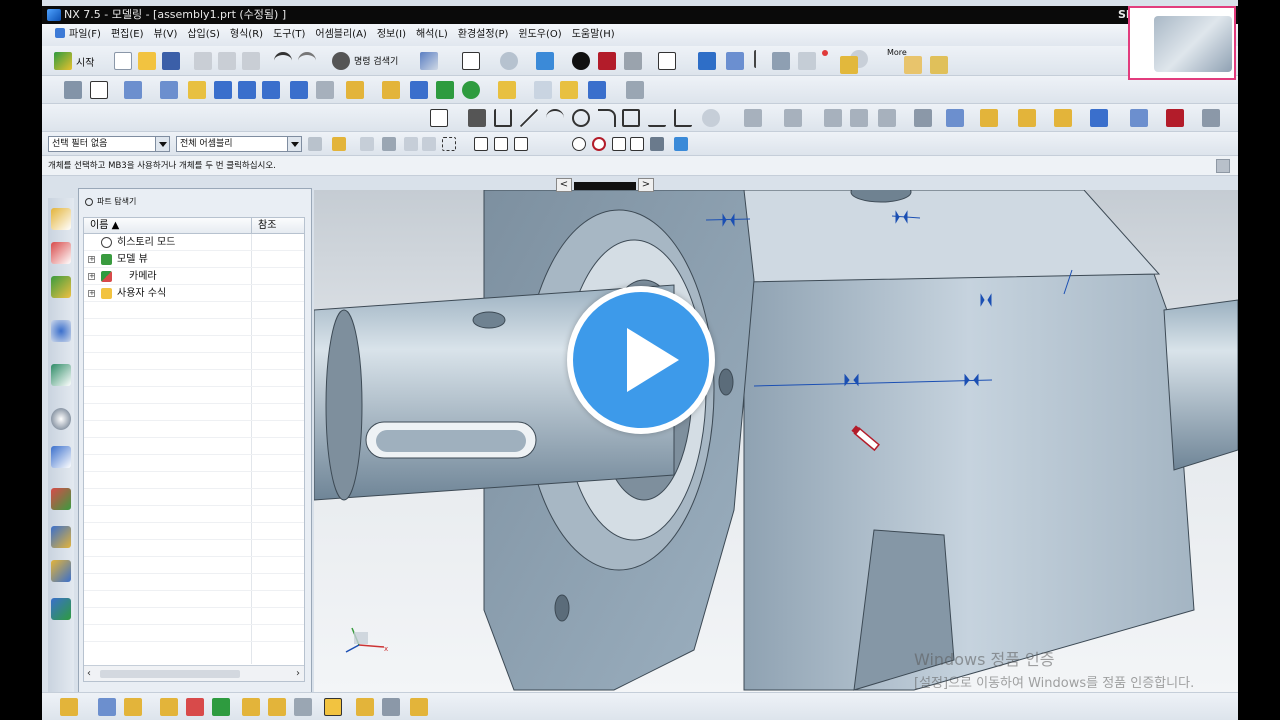 Image resolution: width=1280 pixels, height=720 pixels. What do you see at coordinates (507, 90) in the screenshot?
I see `edge-blend-icon` at bounding box center [507, 90].